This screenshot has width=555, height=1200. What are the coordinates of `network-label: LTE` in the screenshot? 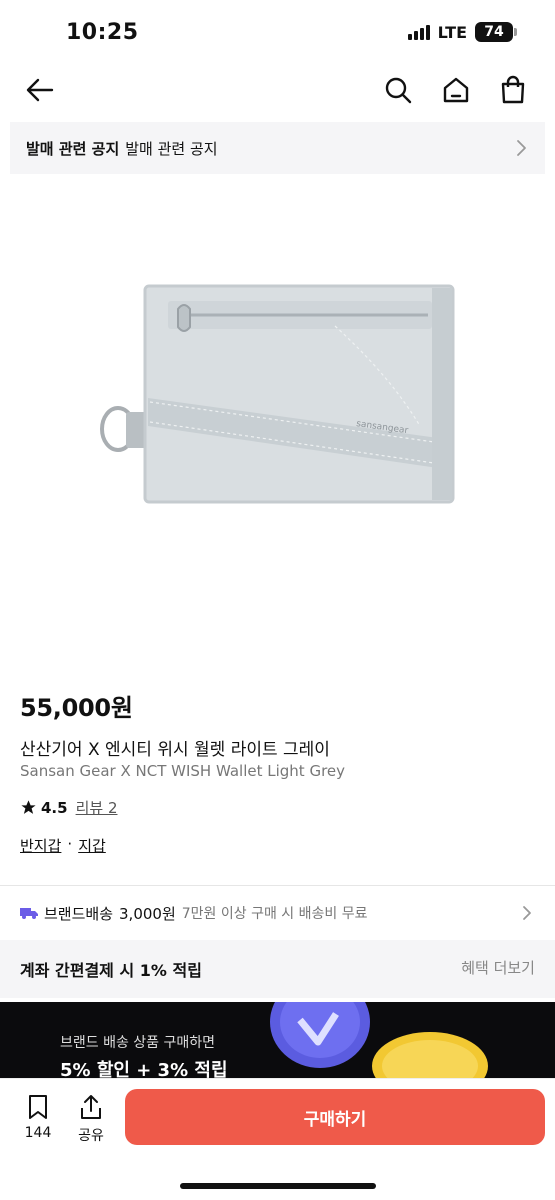 It's located at (452, 32).